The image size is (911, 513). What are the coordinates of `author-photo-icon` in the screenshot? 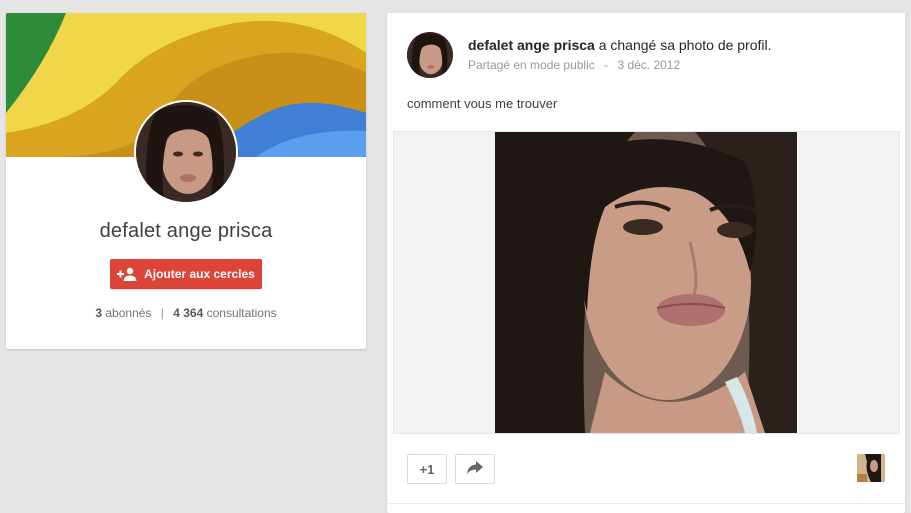 It's located at (430, 55).